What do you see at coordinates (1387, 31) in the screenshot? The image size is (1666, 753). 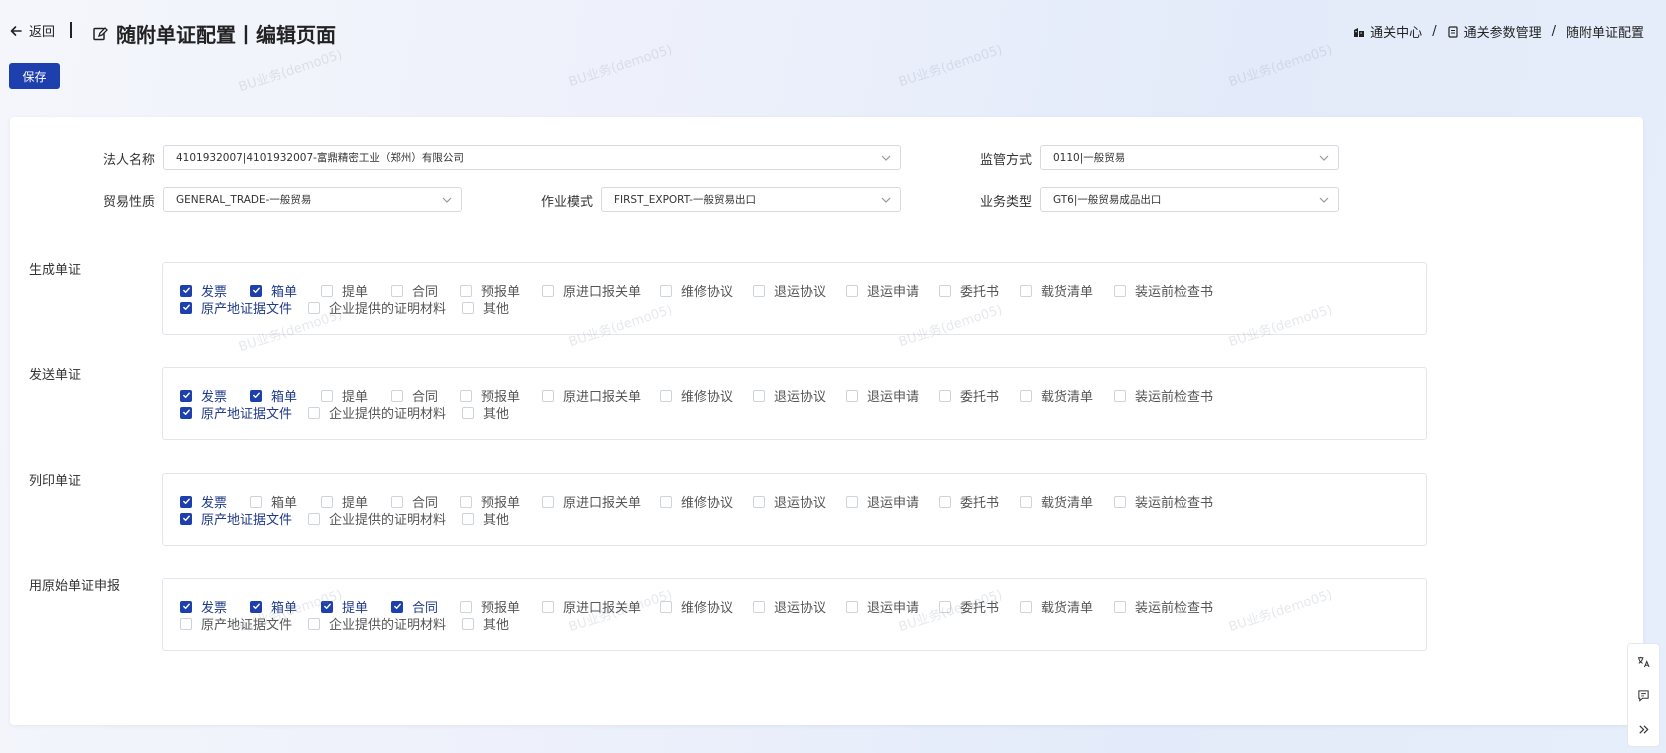 I see `breadcrumb-item-customs-center: 通关中心` at bounding box center [1387, 31].